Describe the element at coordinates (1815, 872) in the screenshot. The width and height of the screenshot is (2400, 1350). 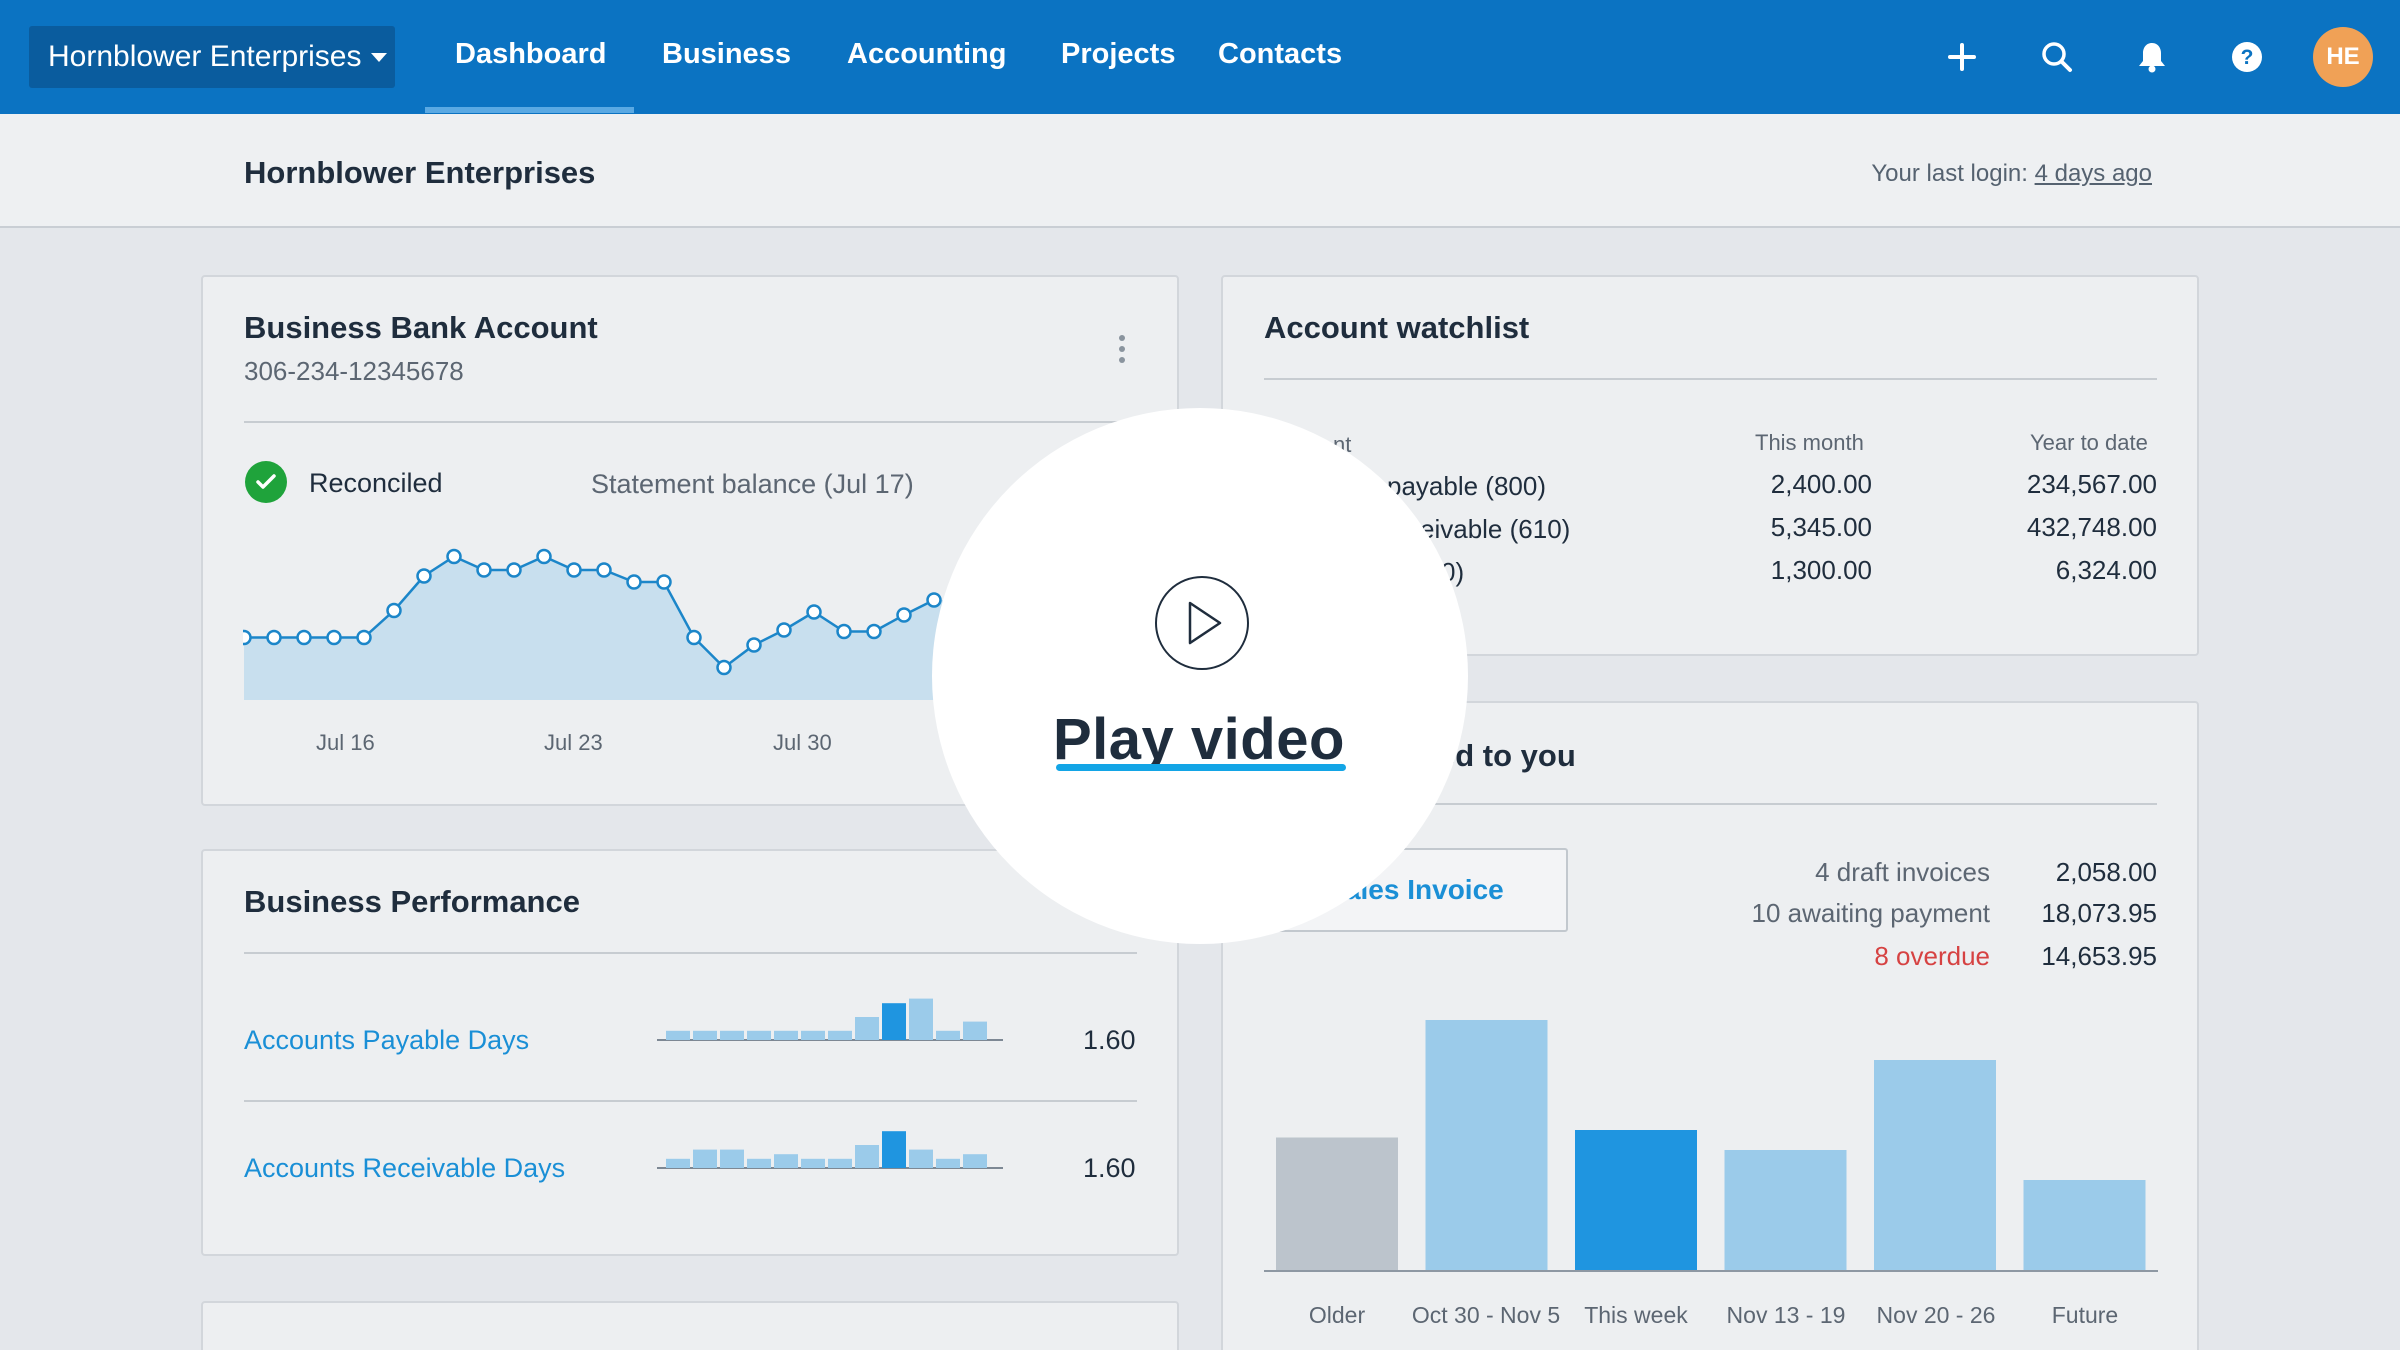
I see `draft-invoices-link: 4 draft invoices` at that location.